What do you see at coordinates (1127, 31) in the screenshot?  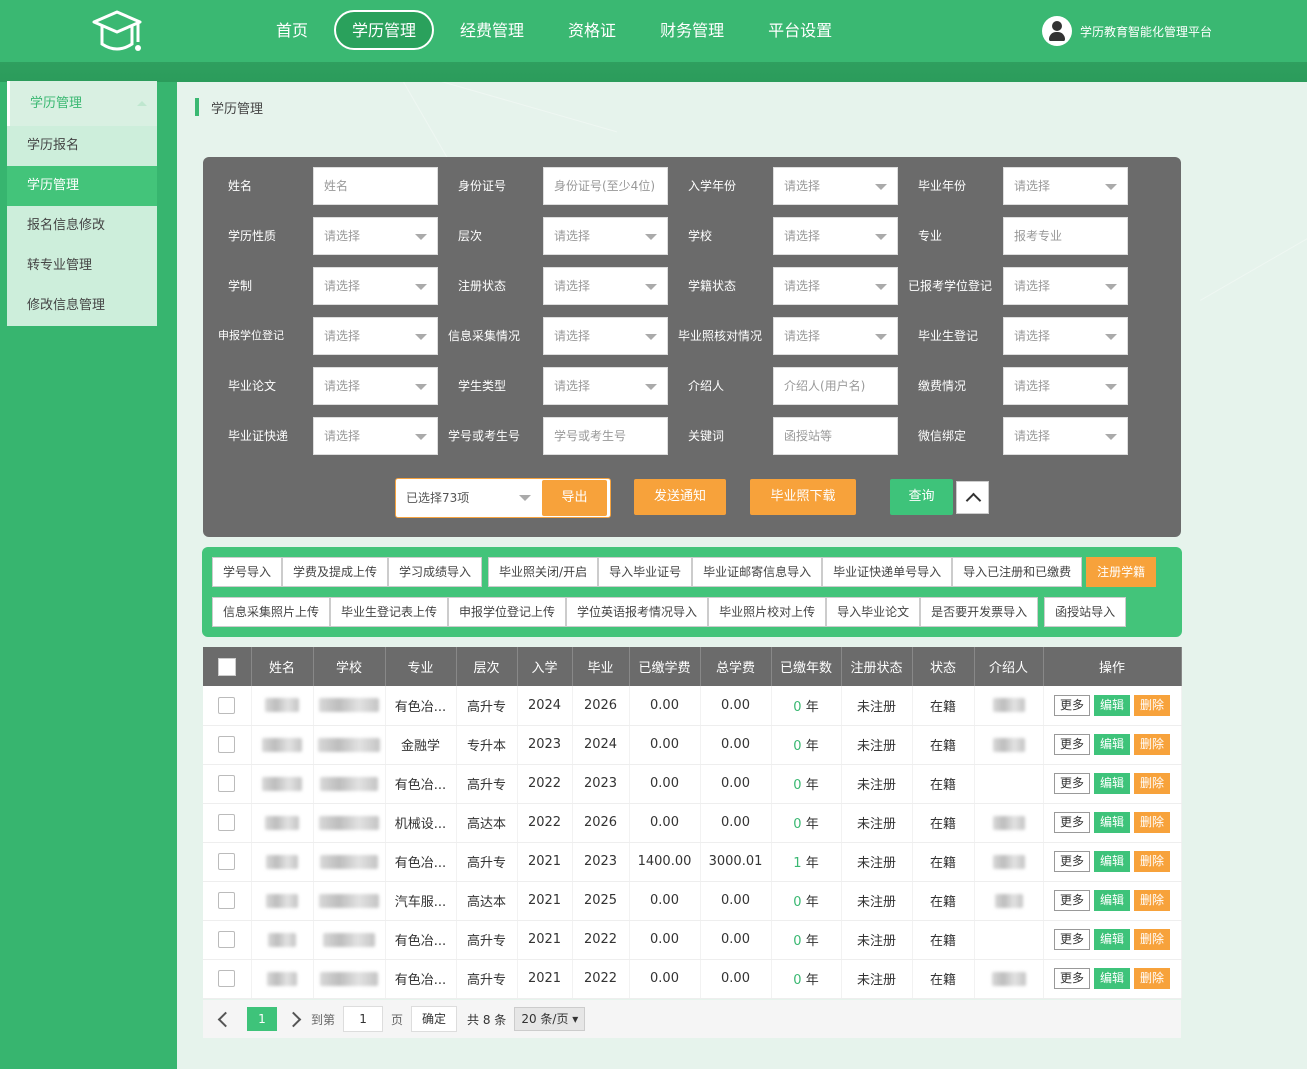 I see `user-menu: 学历教育智能化管理平台` at bounding box center [1127, 31].